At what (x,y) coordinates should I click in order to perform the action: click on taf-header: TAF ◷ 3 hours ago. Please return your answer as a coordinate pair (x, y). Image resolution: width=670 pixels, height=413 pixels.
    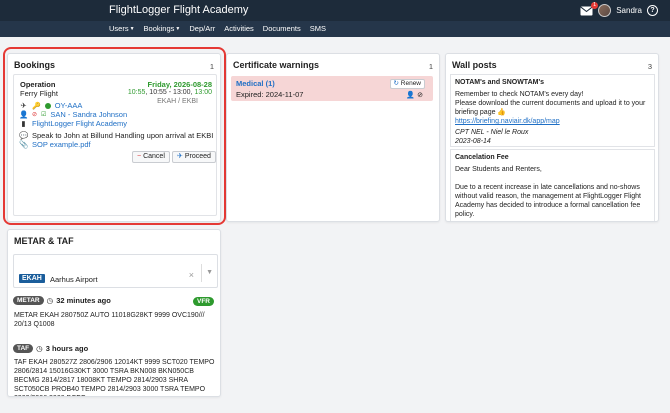
    Looking at the image, I should click on (50, 348).